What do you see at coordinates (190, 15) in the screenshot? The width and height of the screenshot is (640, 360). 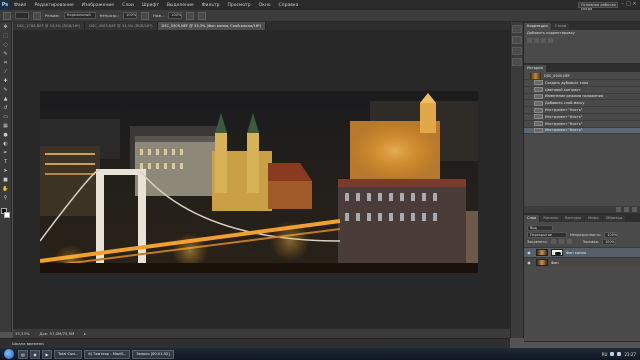 I see `airbrush-icon` at bounding box center [190, 15].